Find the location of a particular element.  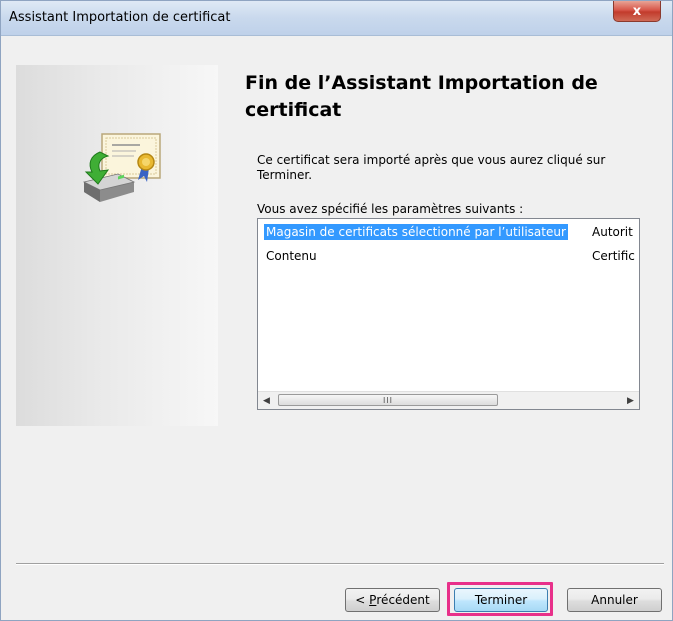

cancel-button-label: Annuler is located at coordinates (614, 600).